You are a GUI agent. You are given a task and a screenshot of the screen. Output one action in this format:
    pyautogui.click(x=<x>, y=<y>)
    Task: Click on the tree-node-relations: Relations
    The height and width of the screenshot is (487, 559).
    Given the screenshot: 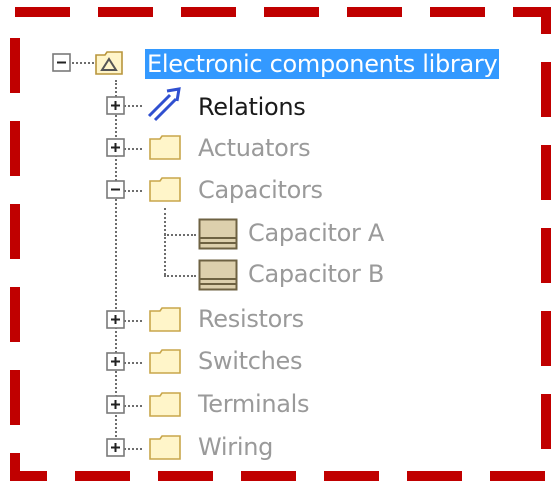 What is the action you would take?
    pyautogui.click(x=252, y=107)
    